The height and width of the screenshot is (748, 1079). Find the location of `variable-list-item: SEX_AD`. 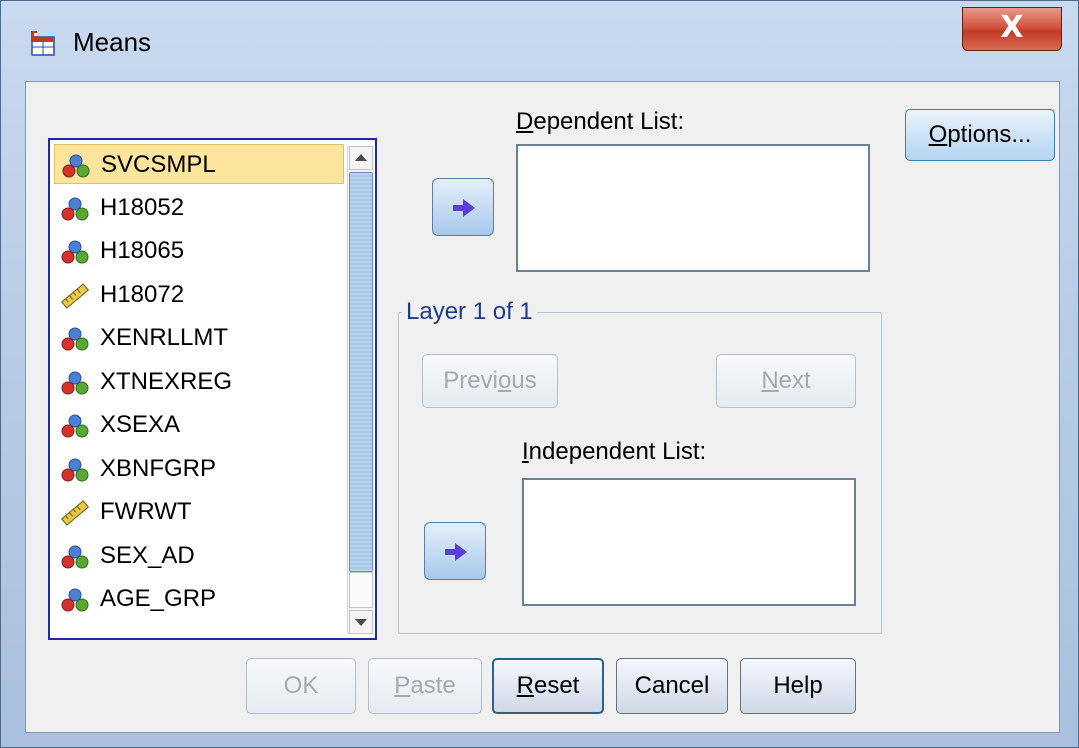

variable-list-item: SEX_AD is located at coordinates (199, 556).